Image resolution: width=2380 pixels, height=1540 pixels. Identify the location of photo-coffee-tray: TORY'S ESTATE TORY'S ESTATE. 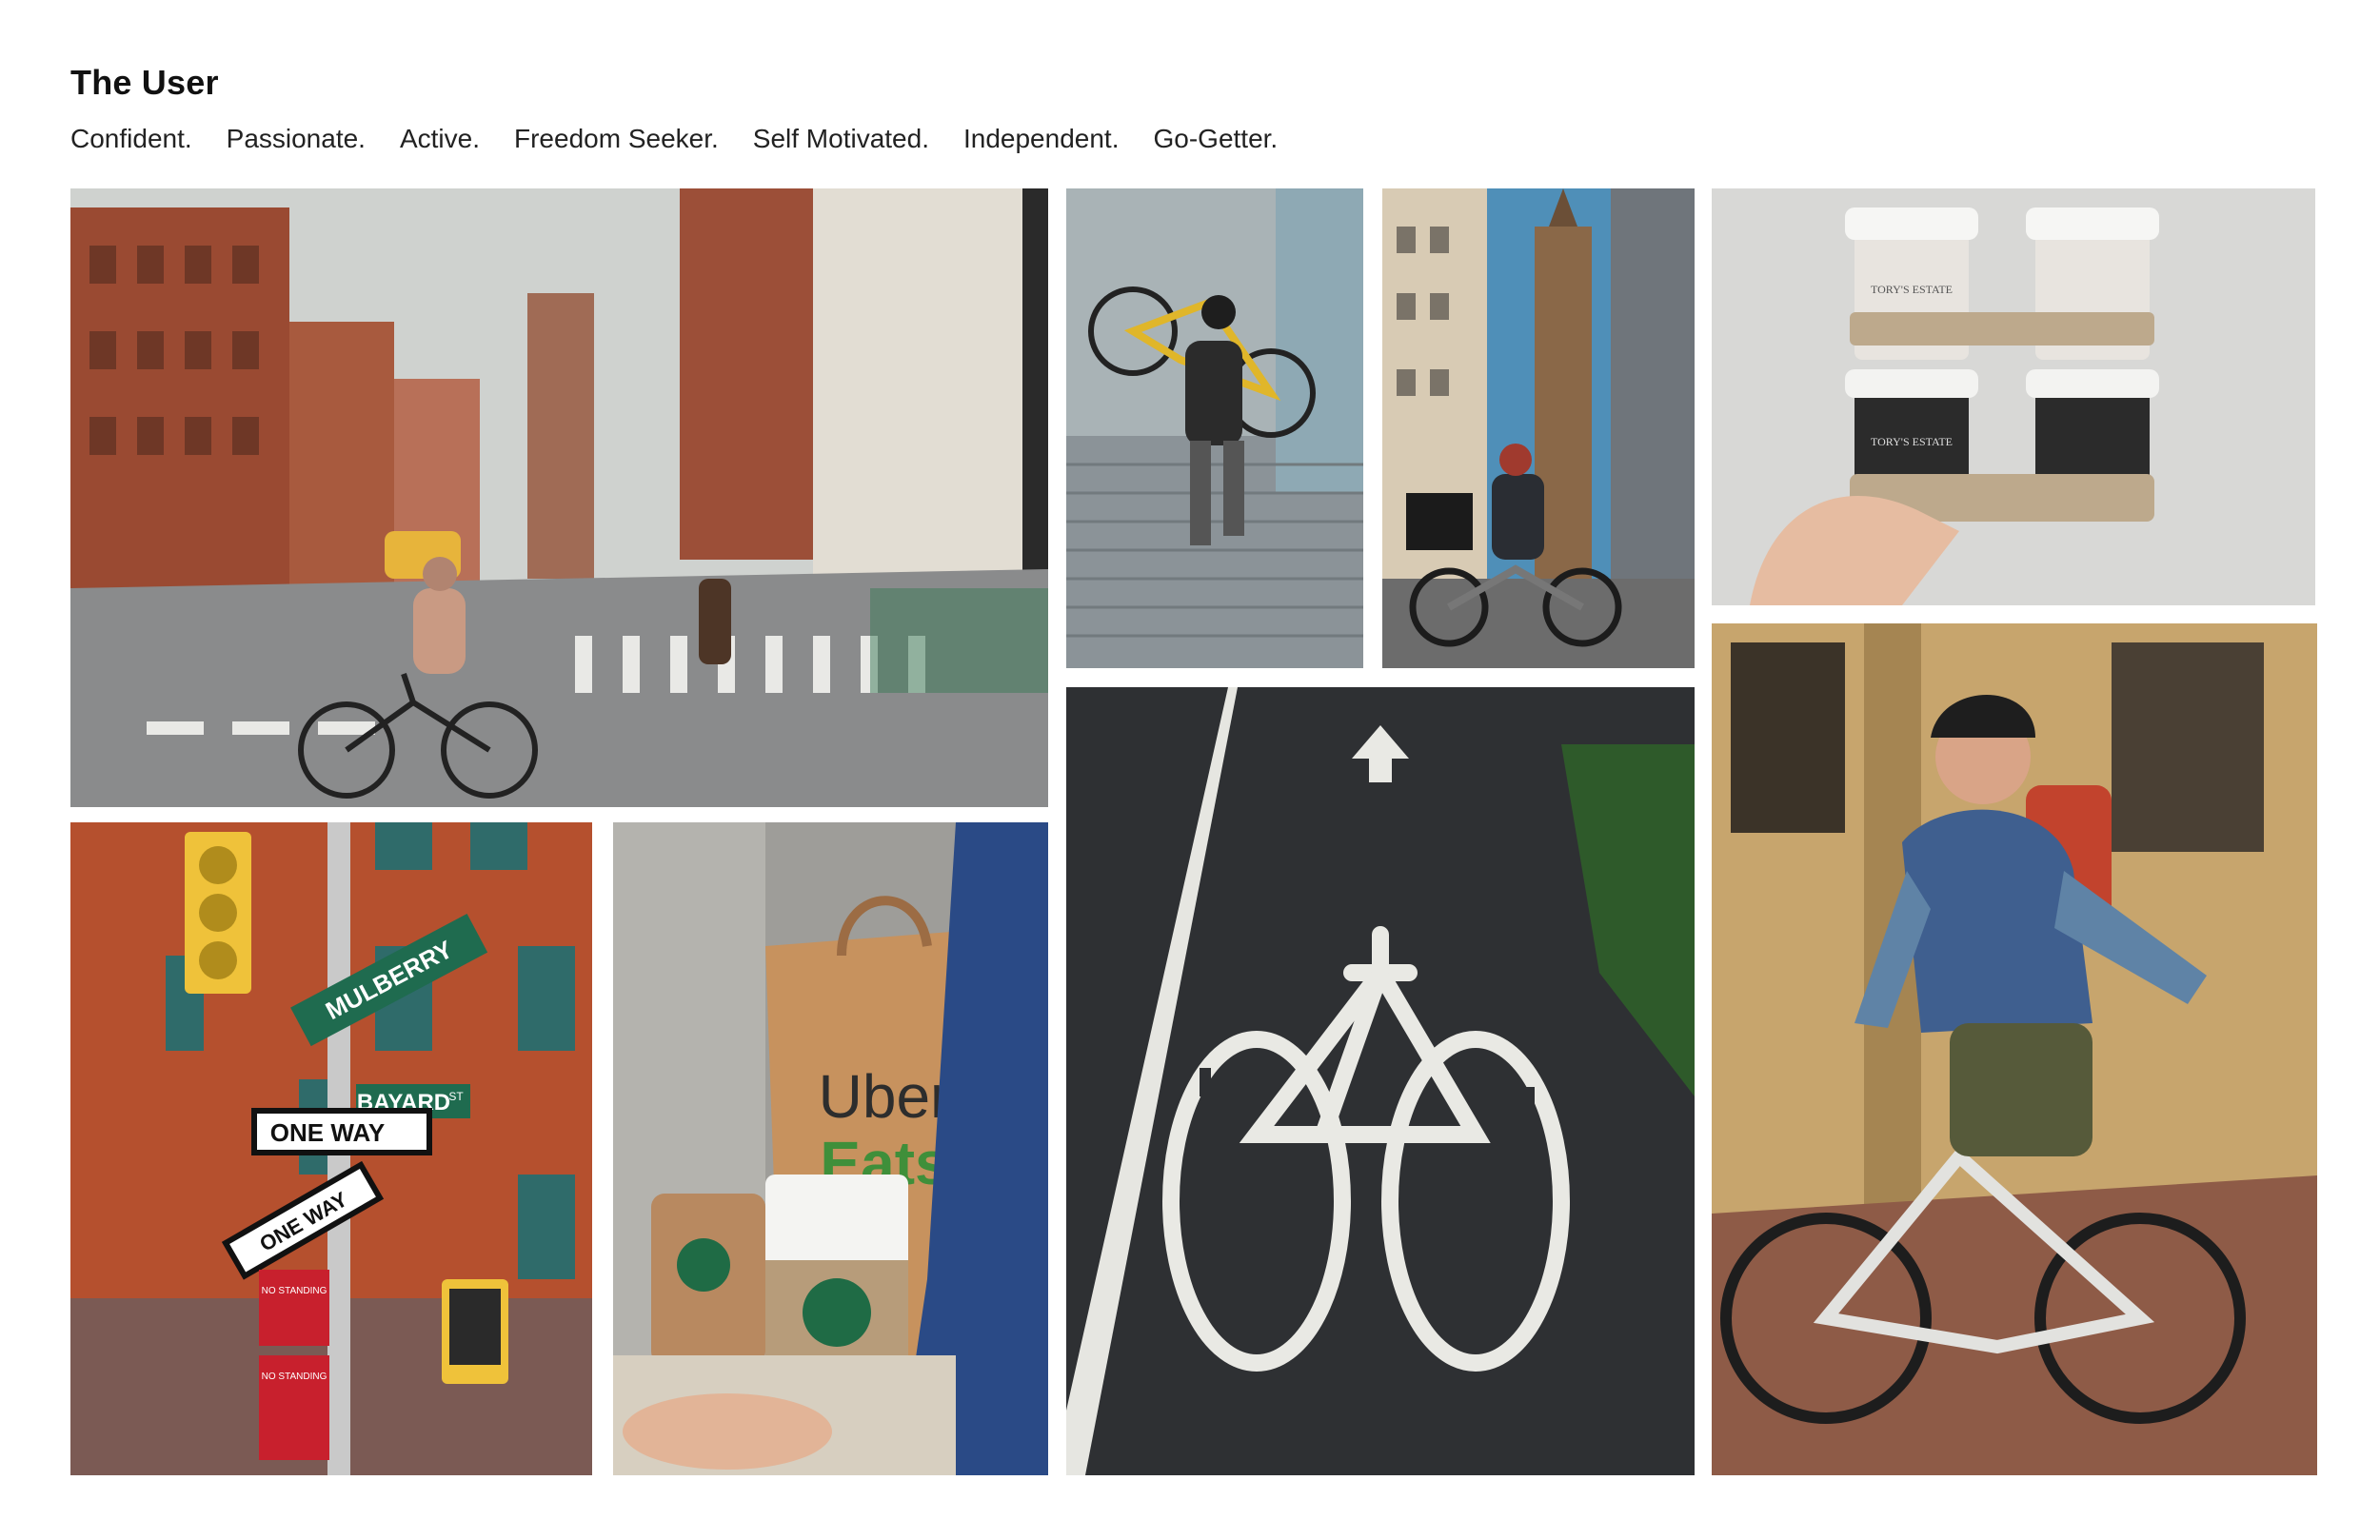
(2013, 396).